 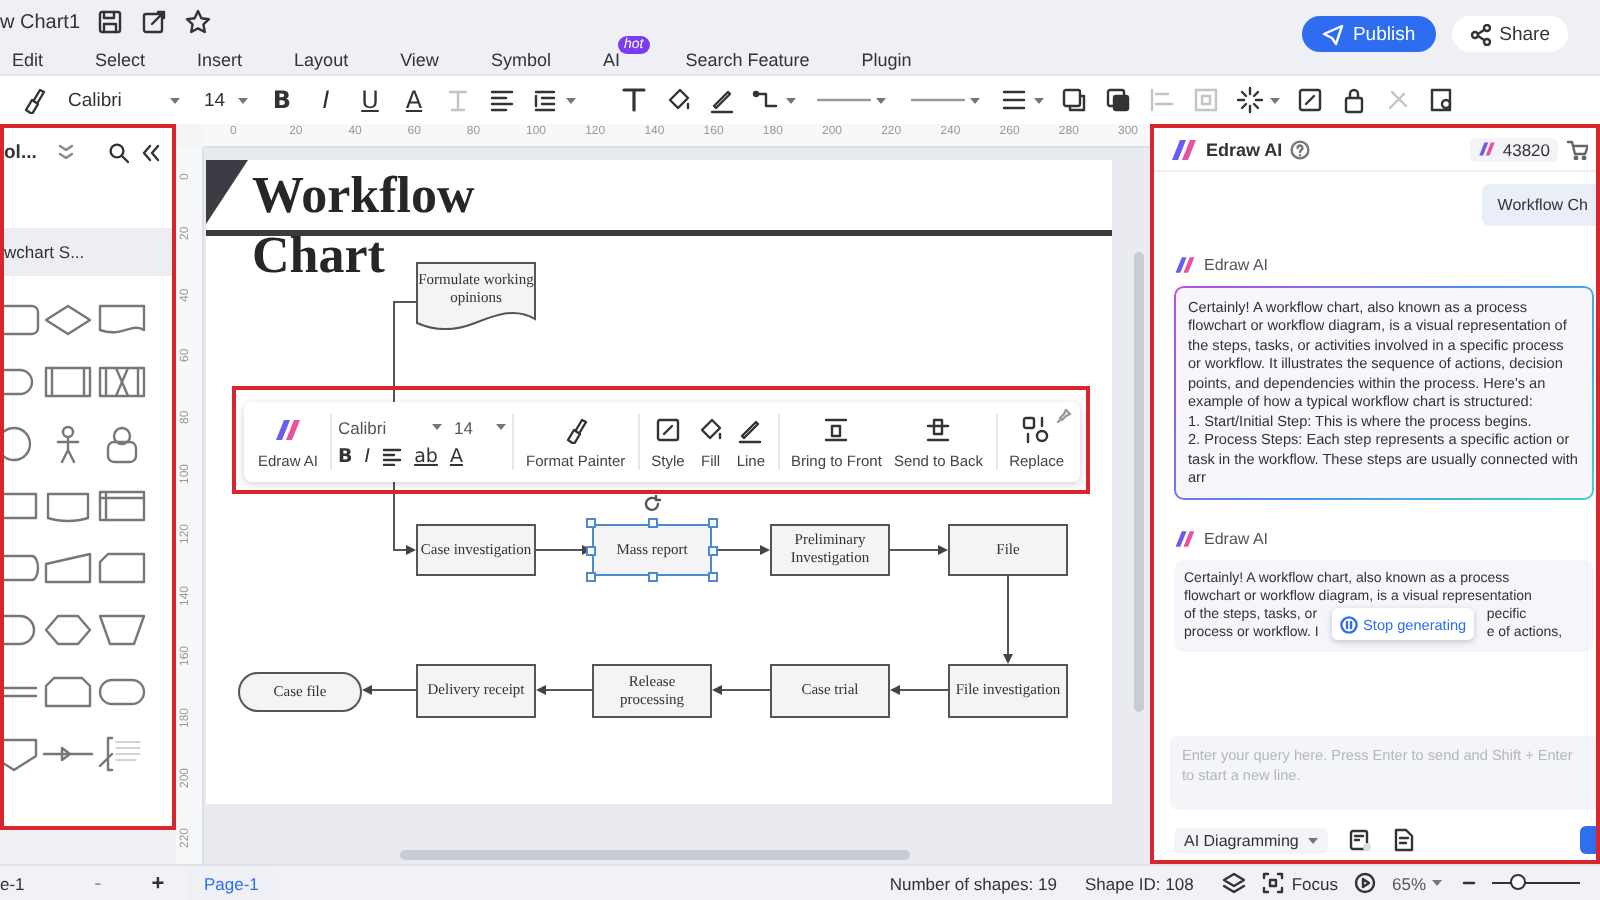 What do you see at coordinates (611, 59) in the screenshot?
I see `menu-item: AI` at bounding box center [611, 59].